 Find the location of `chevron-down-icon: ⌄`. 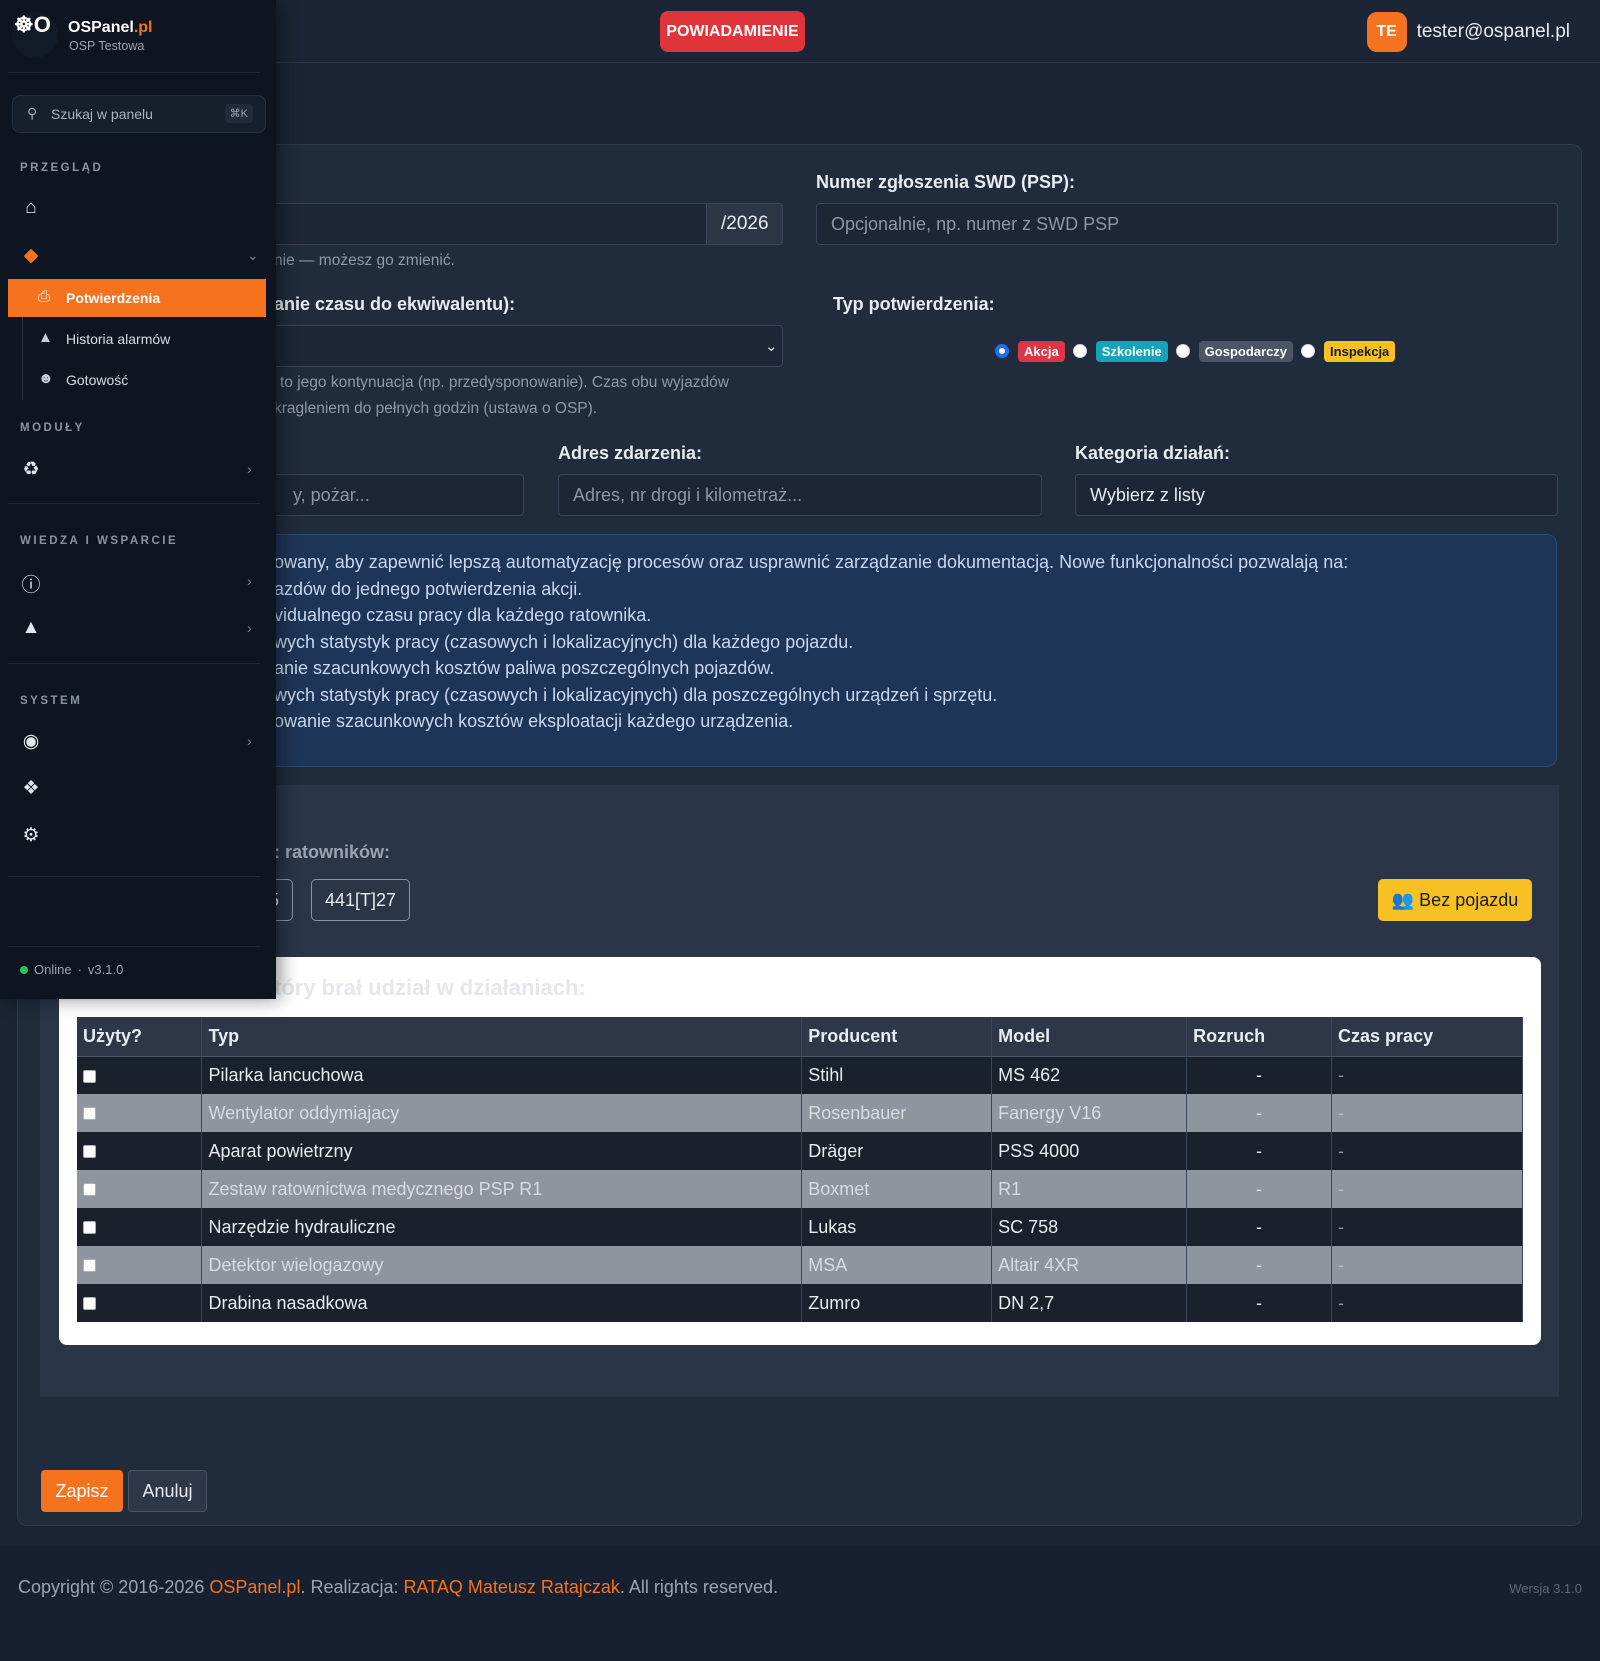

chevron-down-icon: ⌄ is located at coordinates (253, 255).